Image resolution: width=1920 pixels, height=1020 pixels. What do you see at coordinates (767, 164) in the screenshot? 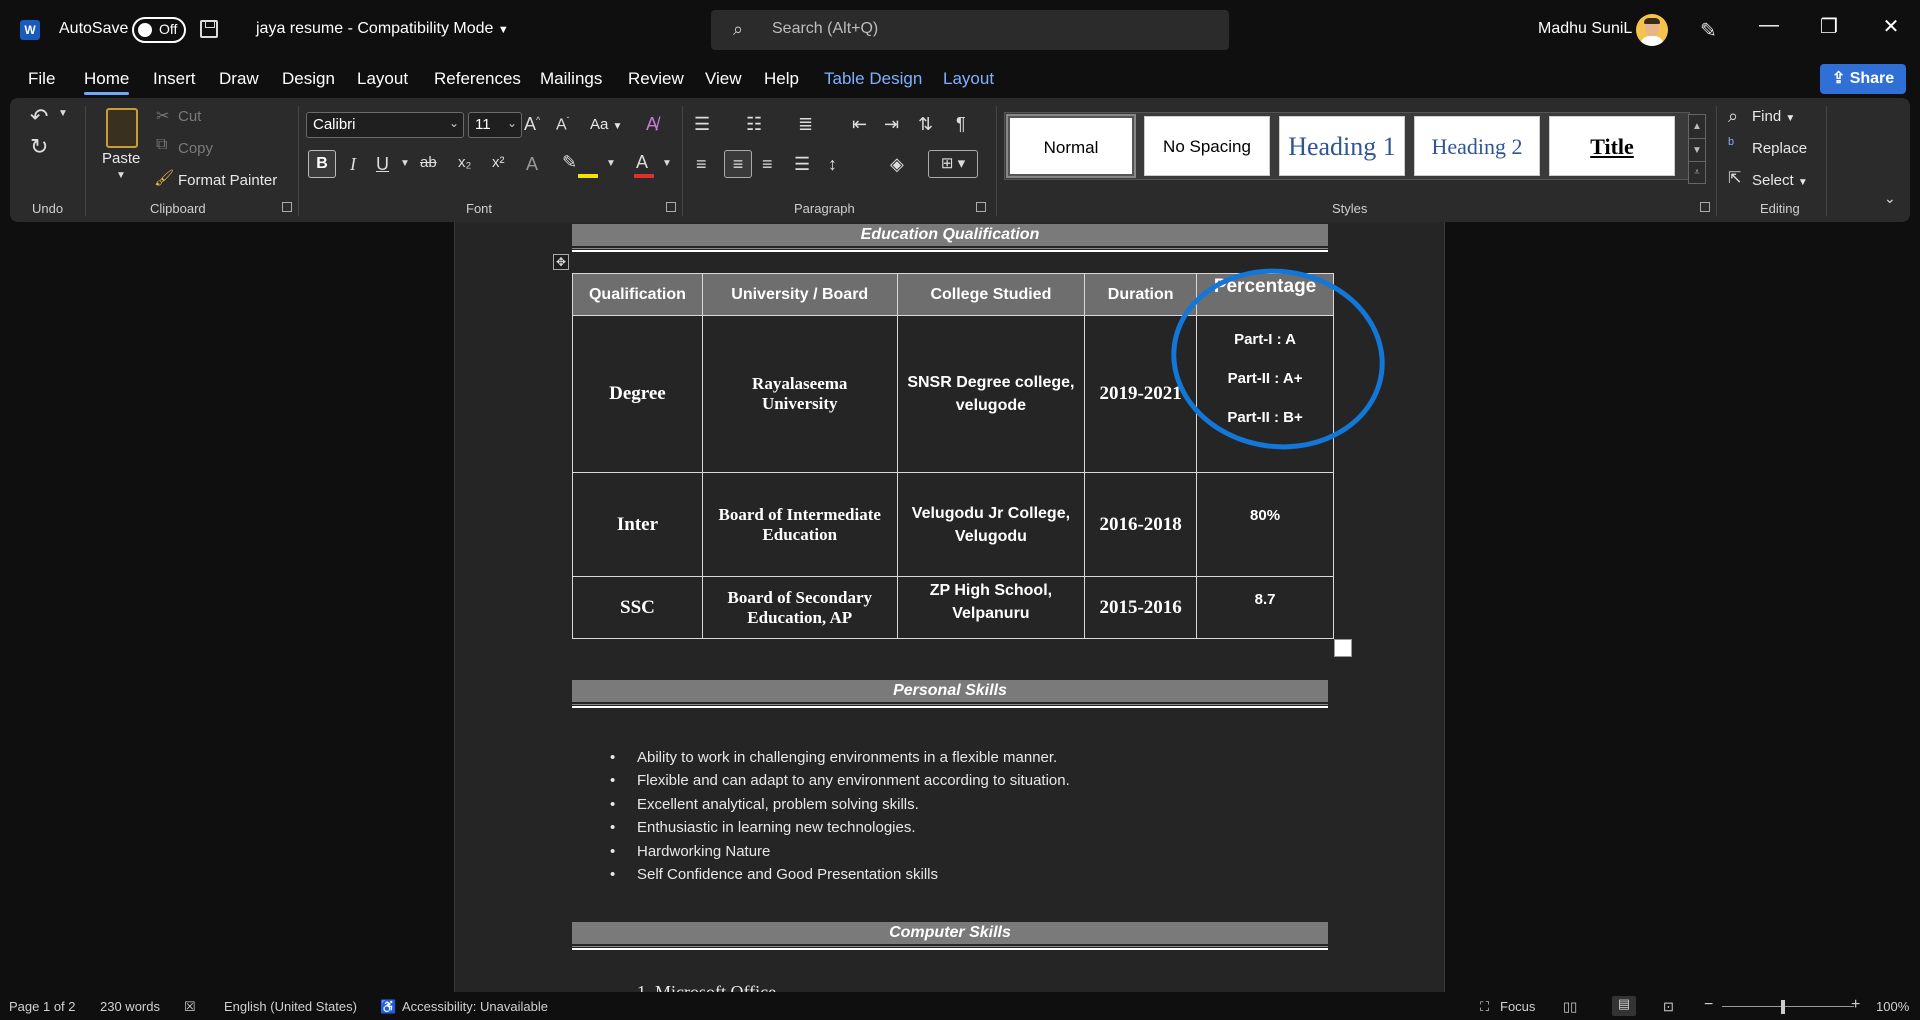
I see `align-right-icon: ≡` at bounding box center [767, 164].